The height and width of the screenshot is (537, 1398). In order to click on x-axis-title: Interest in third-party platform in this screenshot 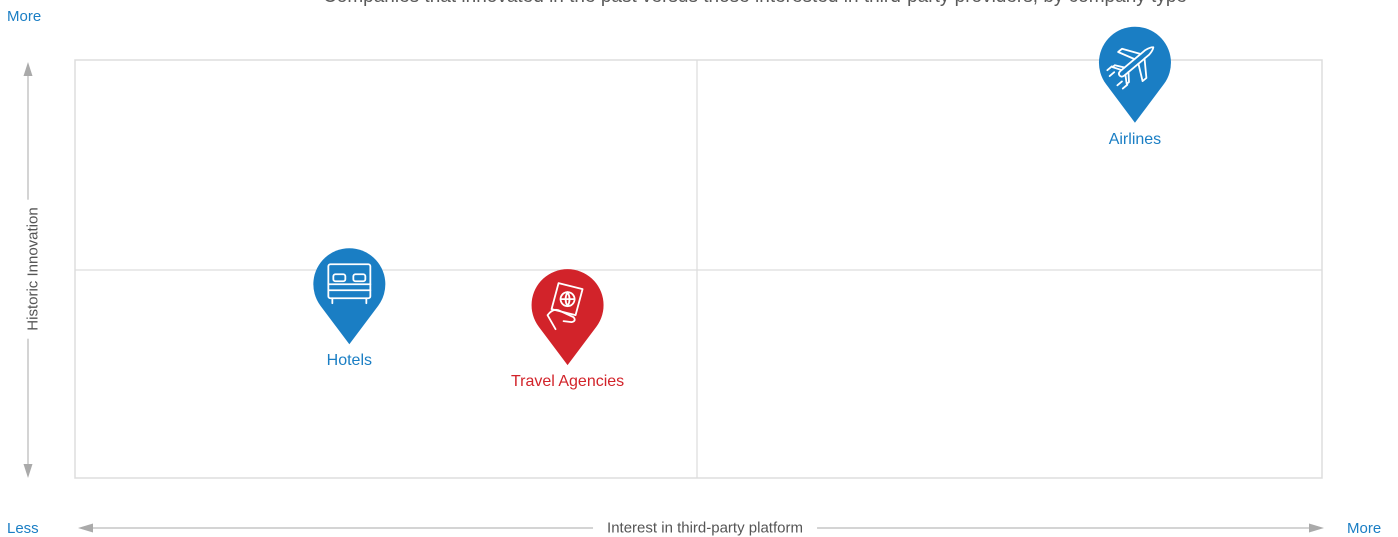, I will do `click(705, 528)`.